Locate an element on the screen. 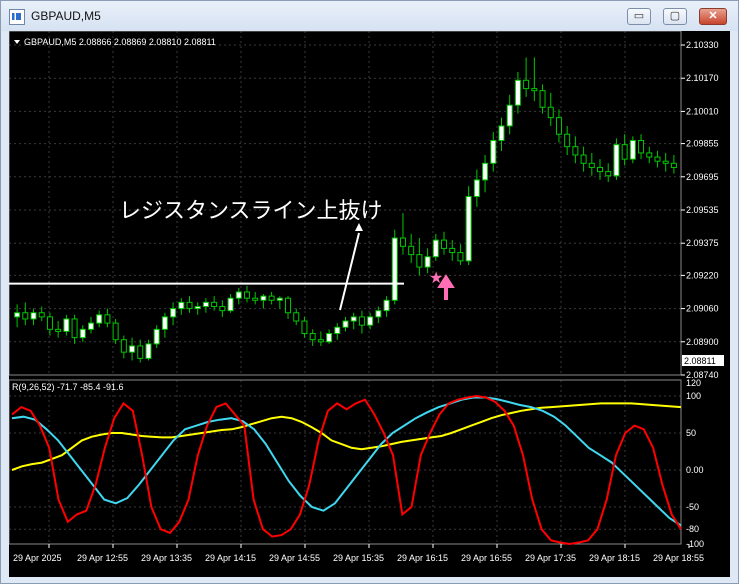  time-label: 29 Apr 17:35 is located at coordinates (550, 558).